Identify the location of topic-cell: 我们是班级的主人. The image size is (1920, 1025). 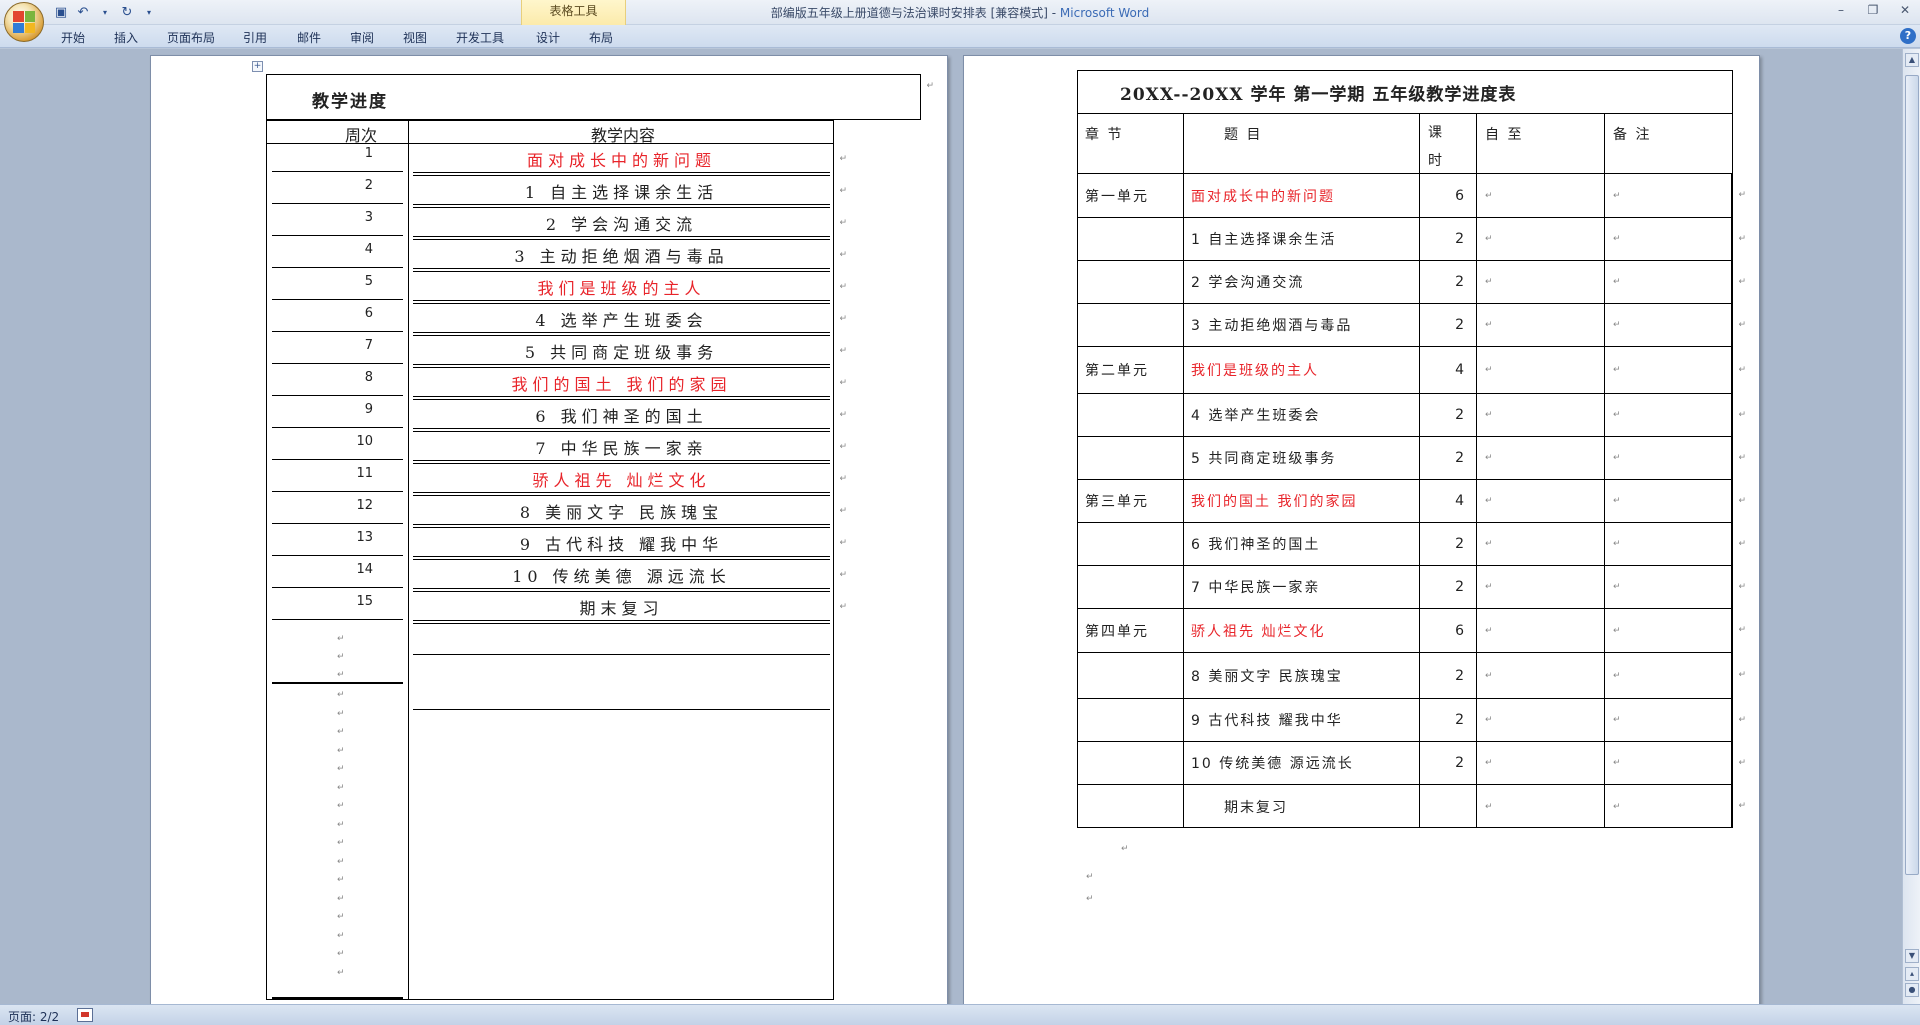
(1302, 370).